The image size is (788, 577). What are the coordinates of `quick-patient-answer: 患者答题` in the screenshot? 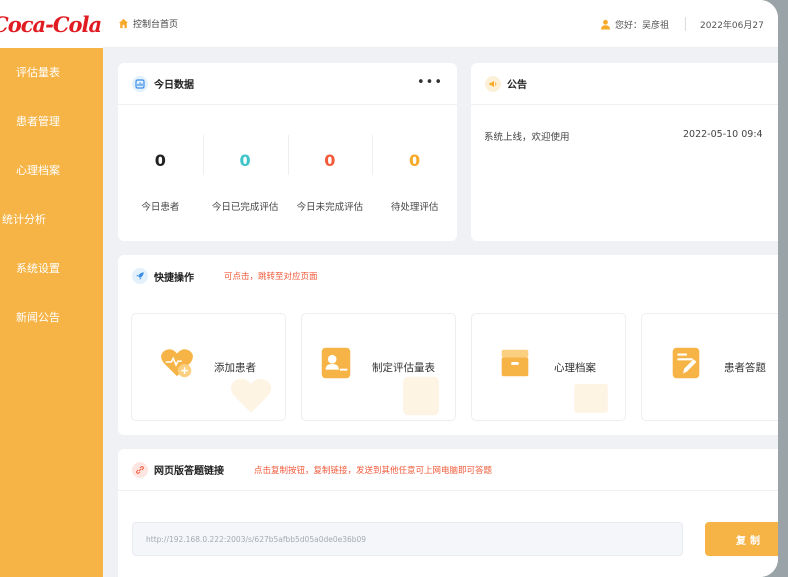 It's located at (709, 367).